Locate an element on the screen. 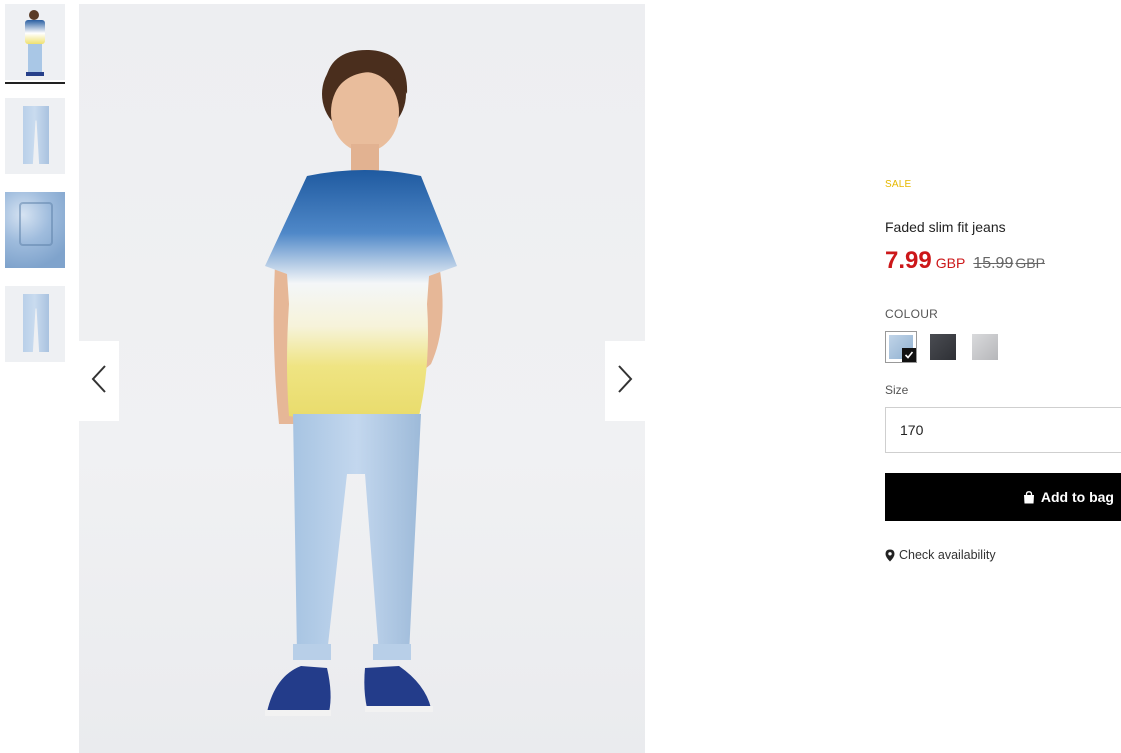 Image resolution: width=1121 pixels, height=753 pixels. location-pin-icon is located at coordinates (890, 555).